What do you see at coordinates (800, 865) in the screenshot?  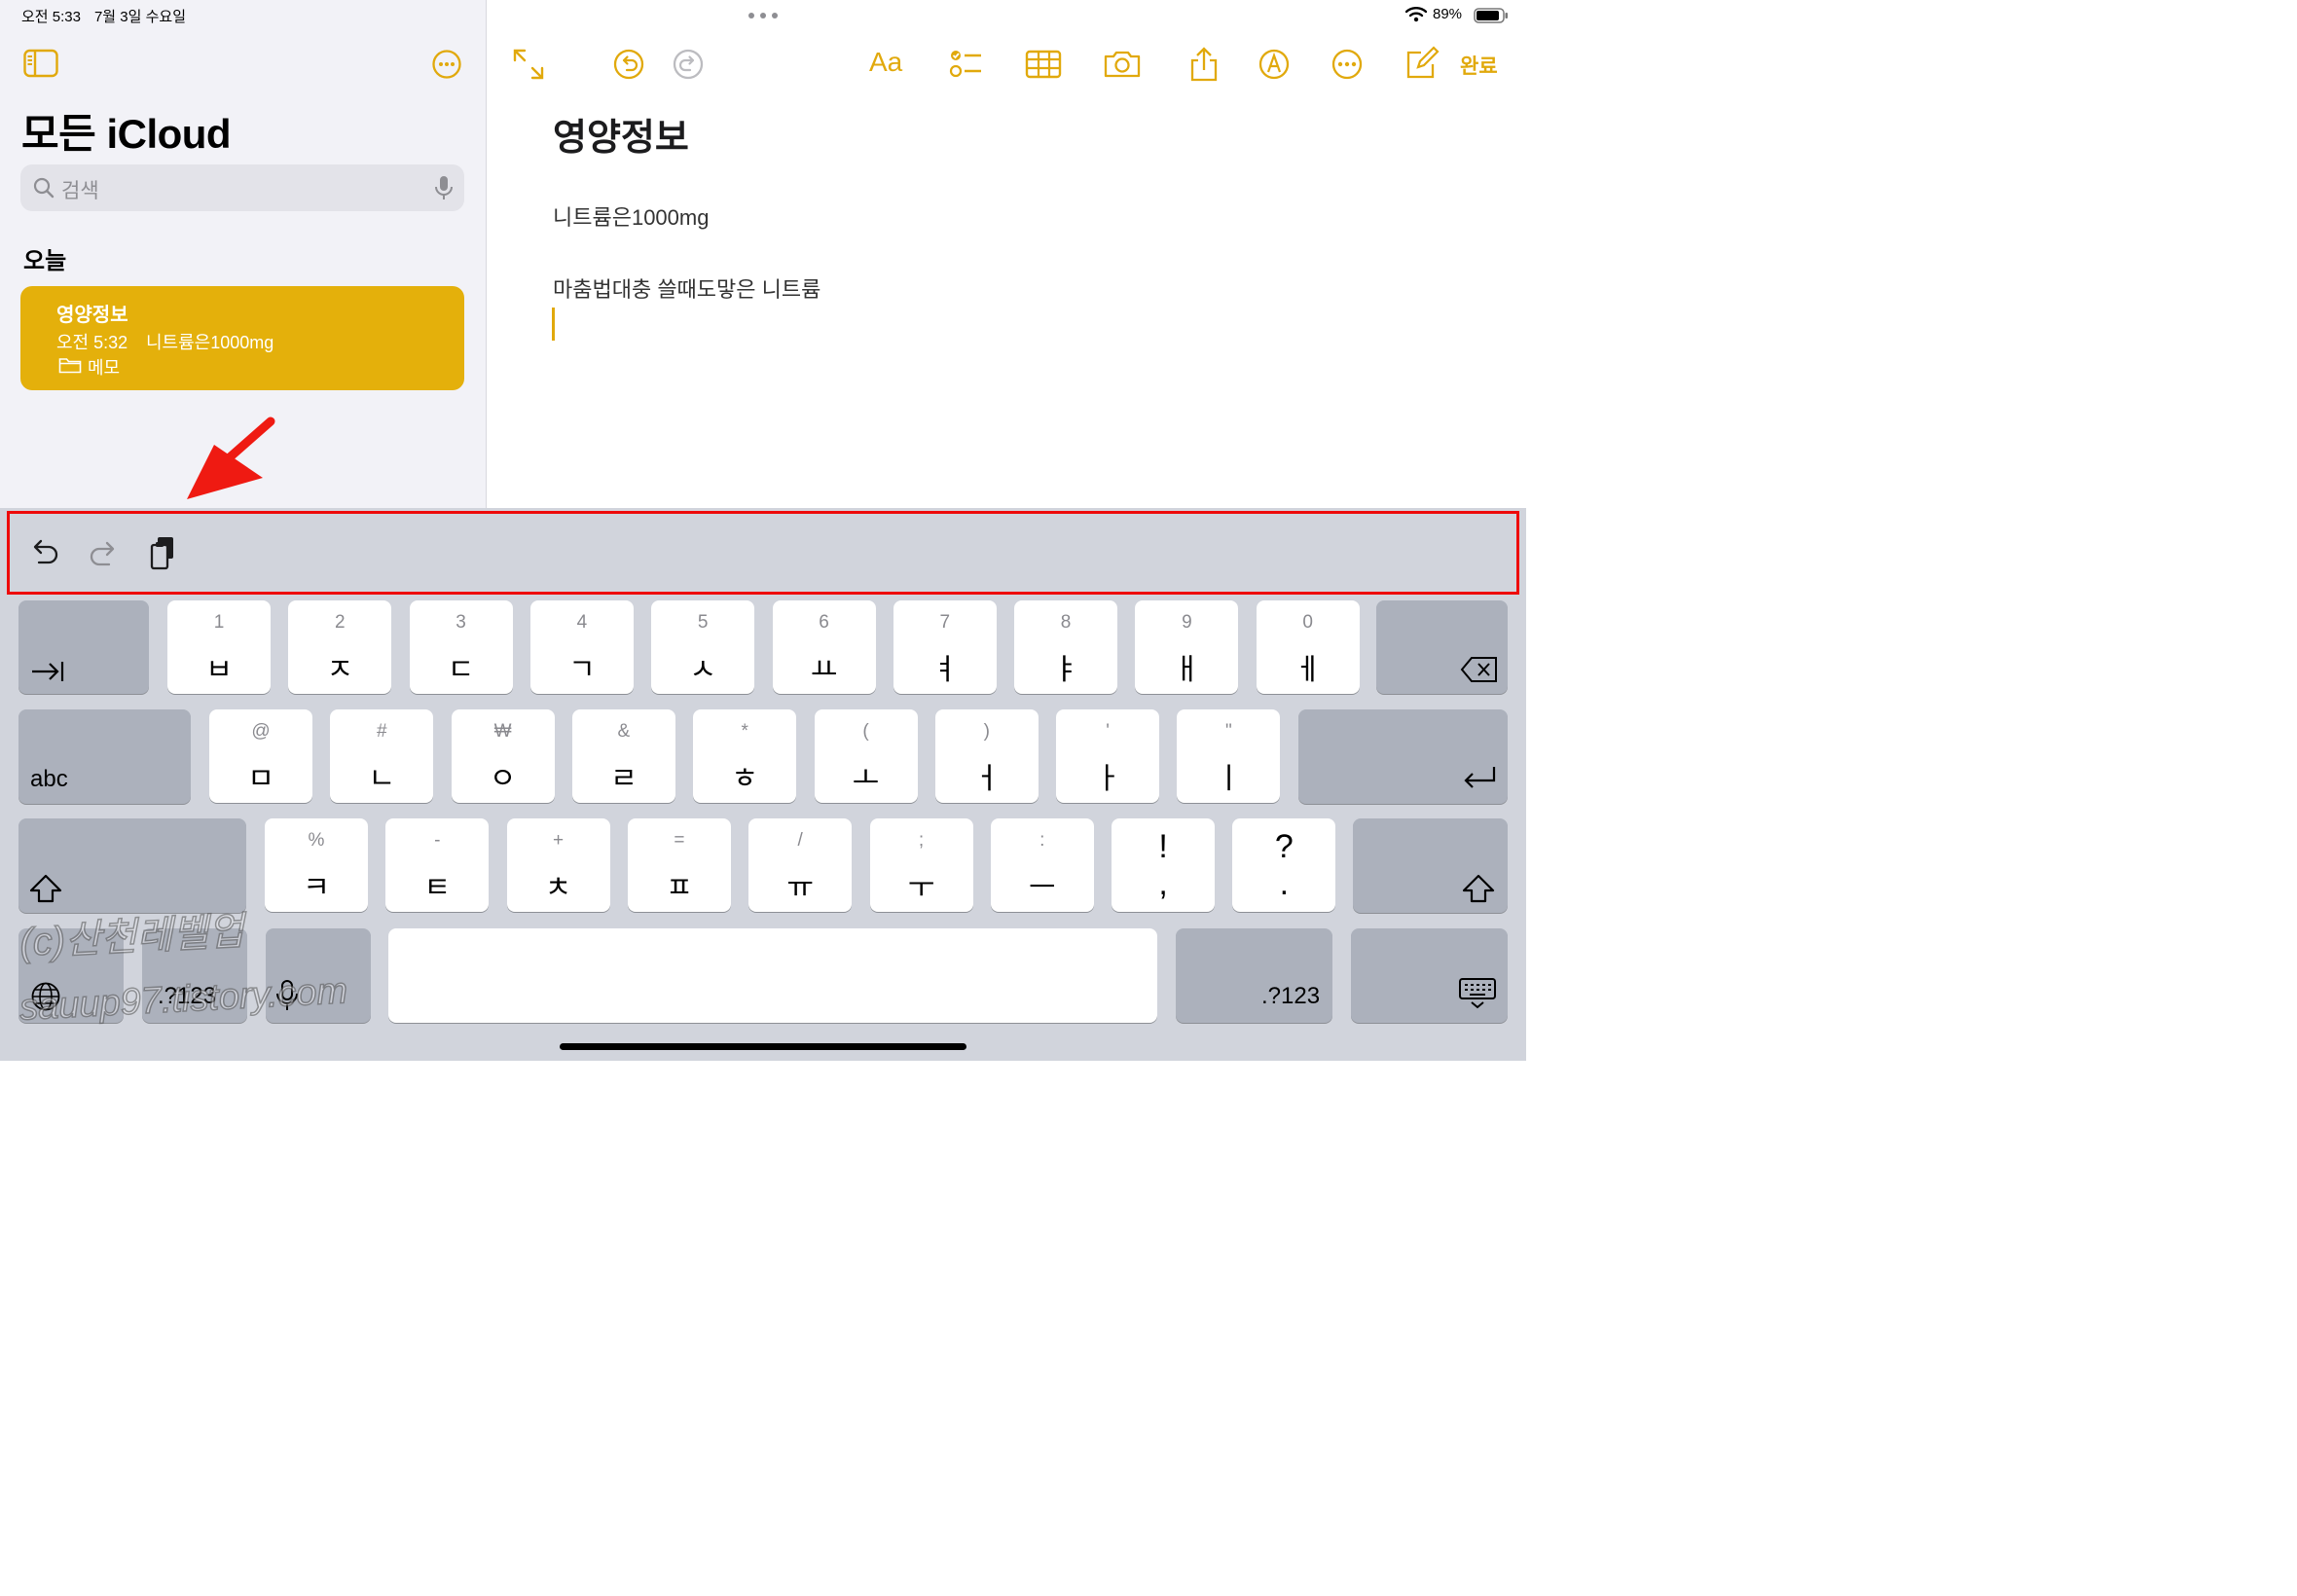 I see `key-row3-4: / ㅠ` at bounding box center [800, 865].